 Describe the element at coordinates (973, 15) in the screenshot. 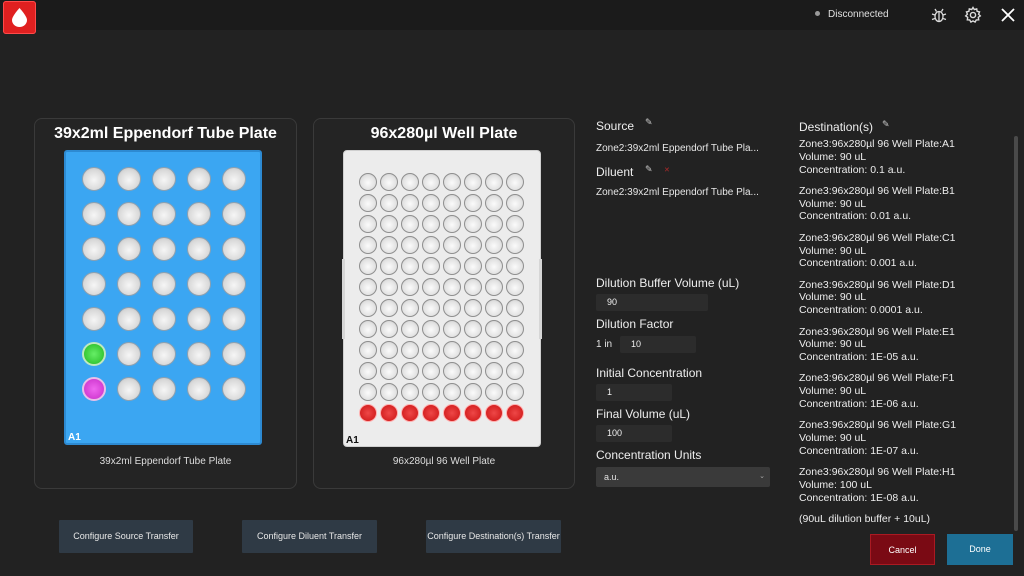

I see `gear-icon` at that location.